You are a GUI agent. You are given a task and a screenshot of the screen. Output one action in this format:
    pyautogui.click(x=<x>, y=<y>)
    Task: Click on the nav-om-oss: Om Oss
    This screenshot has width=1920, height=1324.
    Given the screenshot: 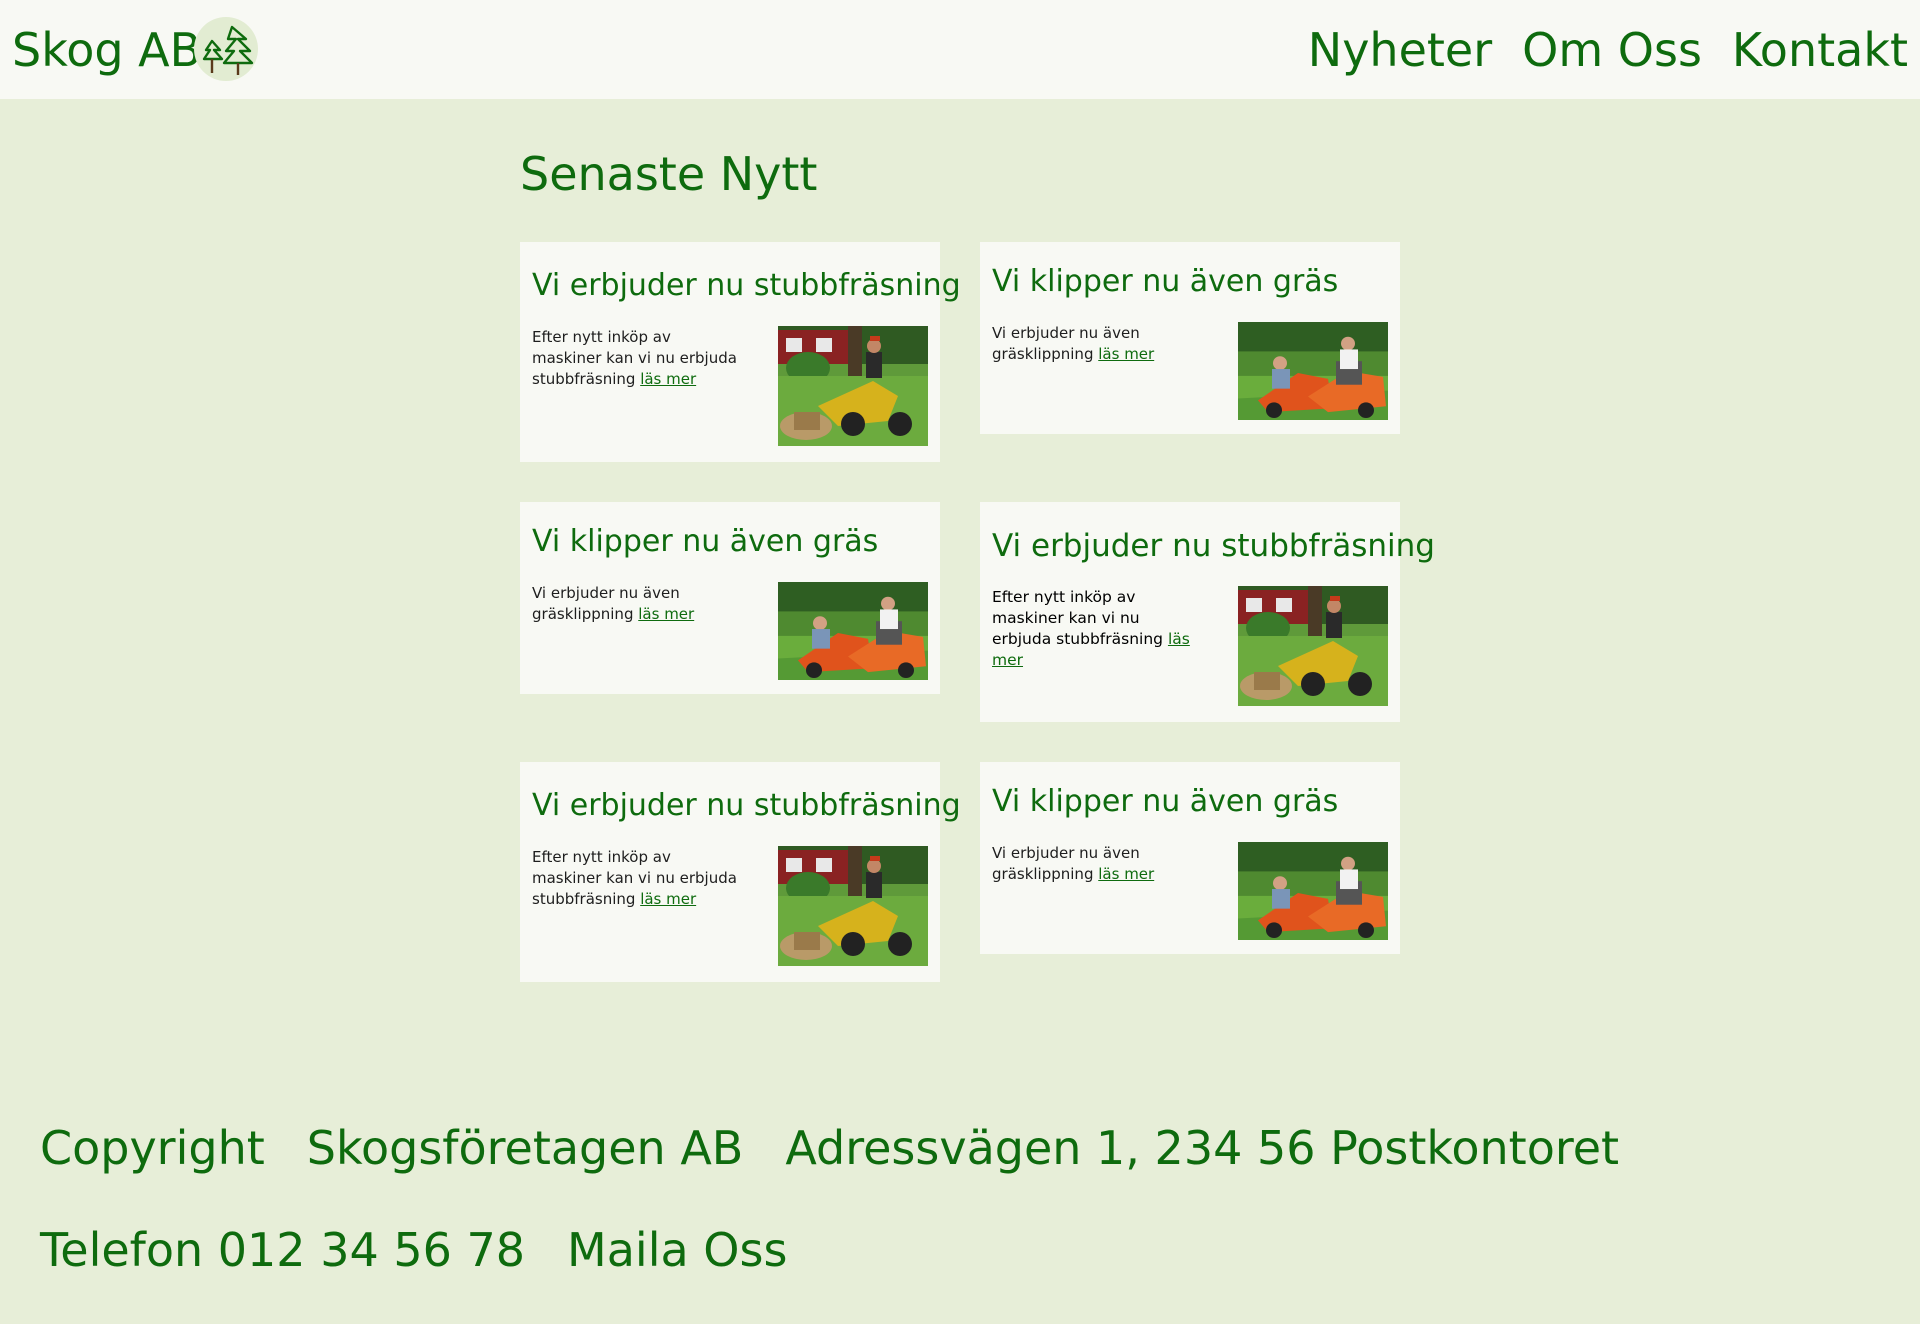 What is the action you would take?
    pyautogui.click(x=1612, y=50)
    